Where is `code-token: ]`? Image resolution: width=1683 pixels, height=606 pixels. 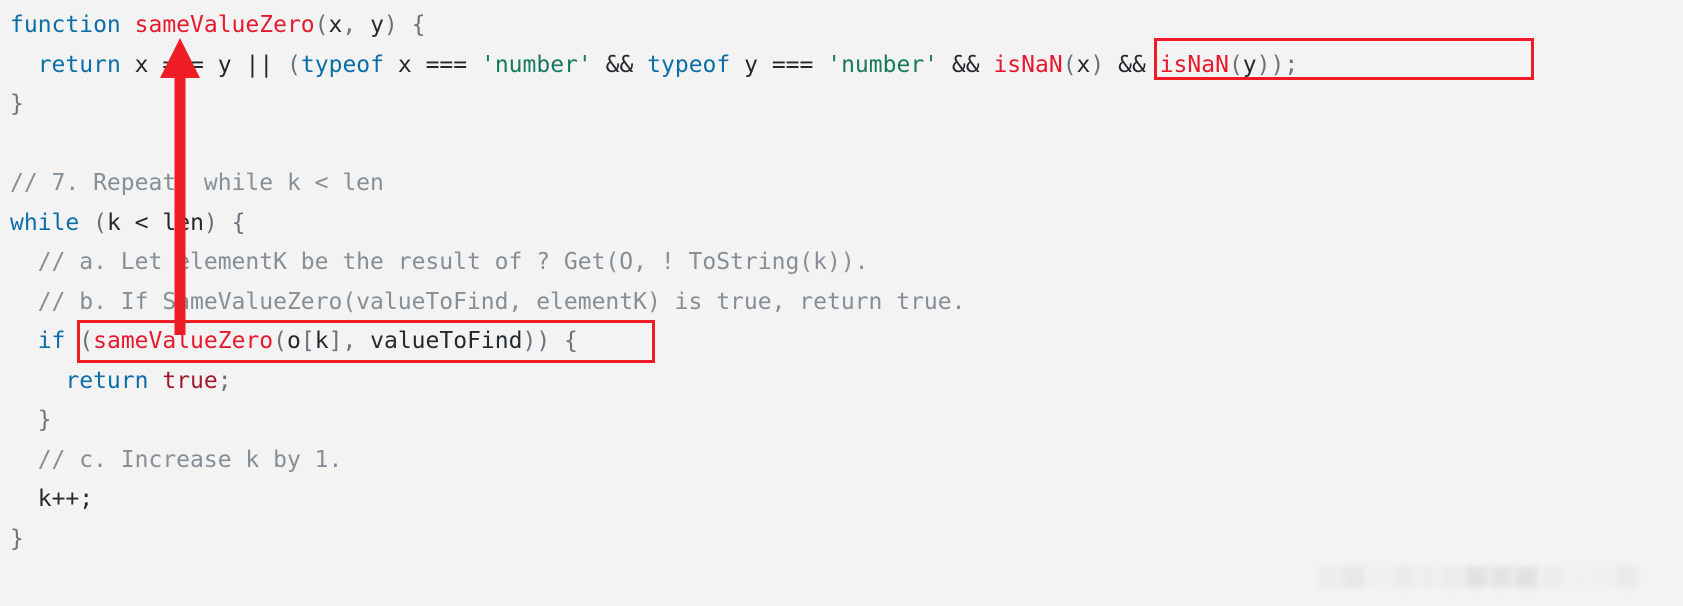
code-token: ] is located at coordinates (335, 341).